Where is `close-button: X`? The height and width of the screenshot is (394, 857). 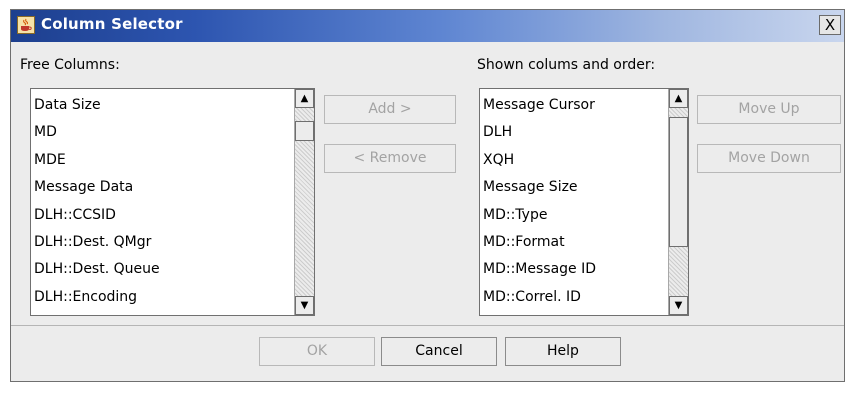 close-button: X is located at coordinates (830, 25).